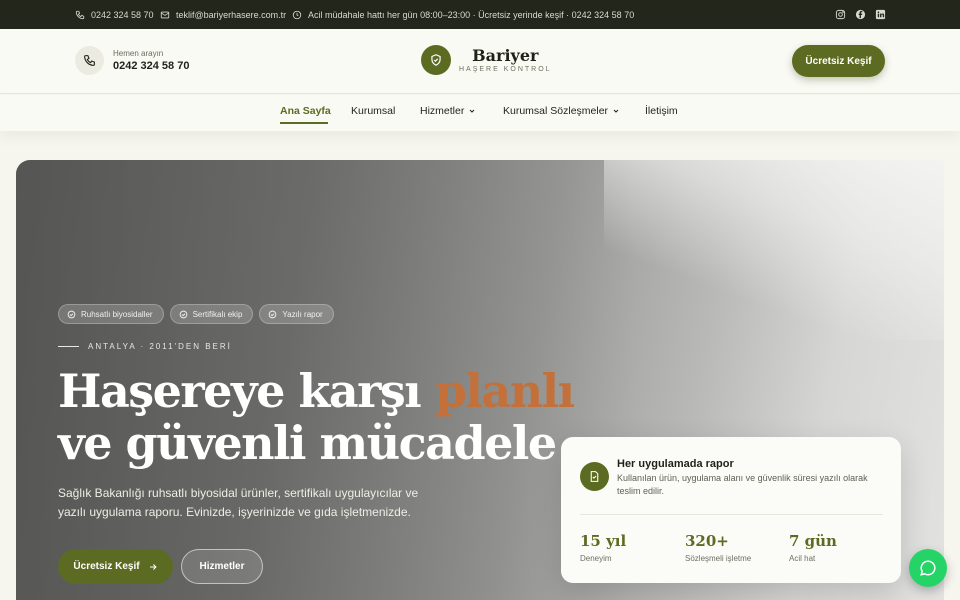 This screenshot has width=960, height=600. Describe the element at coordinates (838, 61) in the screenshot. I see `header-cta-button: Ücretsiz Keşif` at that location.